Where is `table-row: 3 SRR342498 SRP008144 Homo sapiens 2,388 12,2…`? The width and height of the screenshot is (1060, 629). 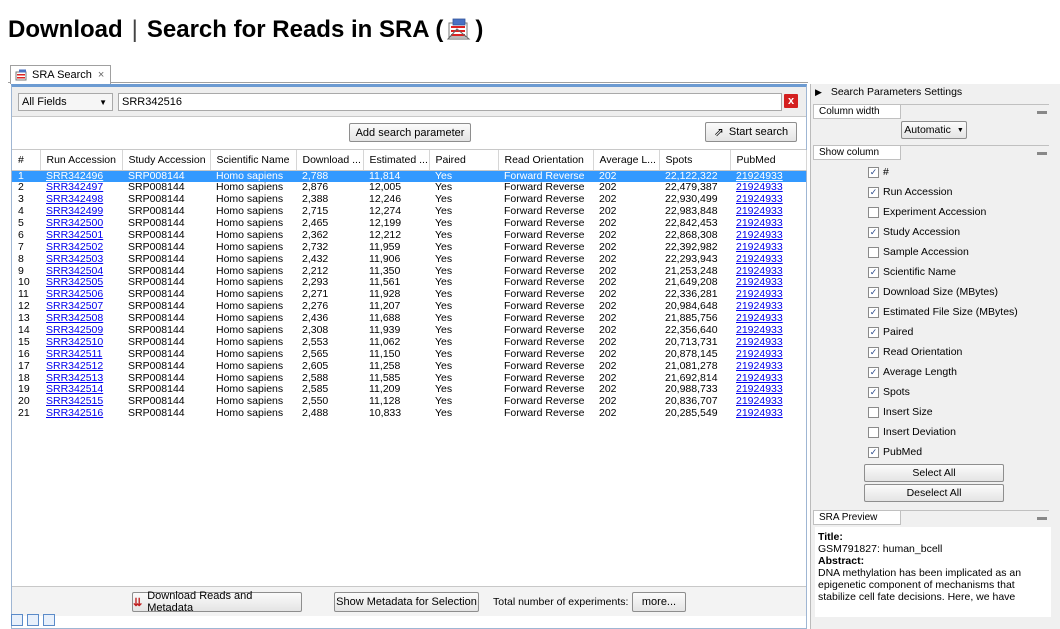
table-row: 3 SRR342498 SRP008144 Homo sapiens 2,388 12,2… is located at coordinates (409, 200).